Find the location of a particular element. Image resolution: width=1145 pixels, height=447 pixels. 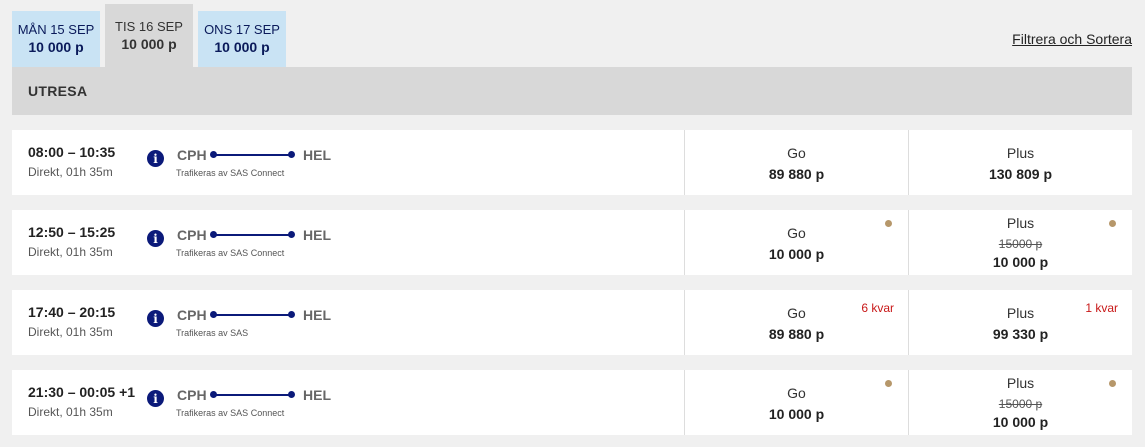

filter-sort-link: Filtrera och Sortera is located at coordinates (1072, 39).